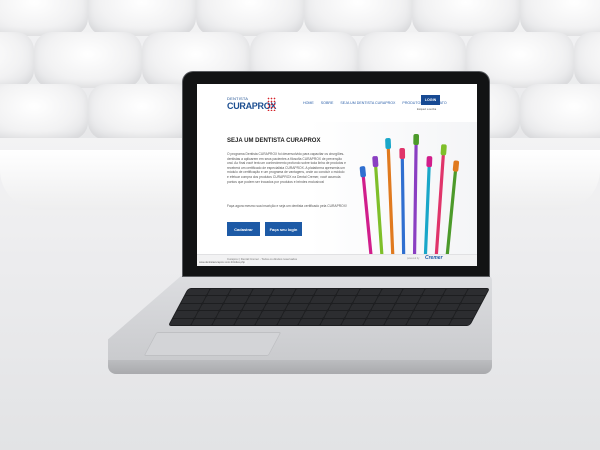 Image resolution: width=600 pixels, height=450 pixels. What do you see at coordinates (283, 229) in the screenshot?
I see `login-cta-button: Faça seu login` at bounding box center [283, 229].